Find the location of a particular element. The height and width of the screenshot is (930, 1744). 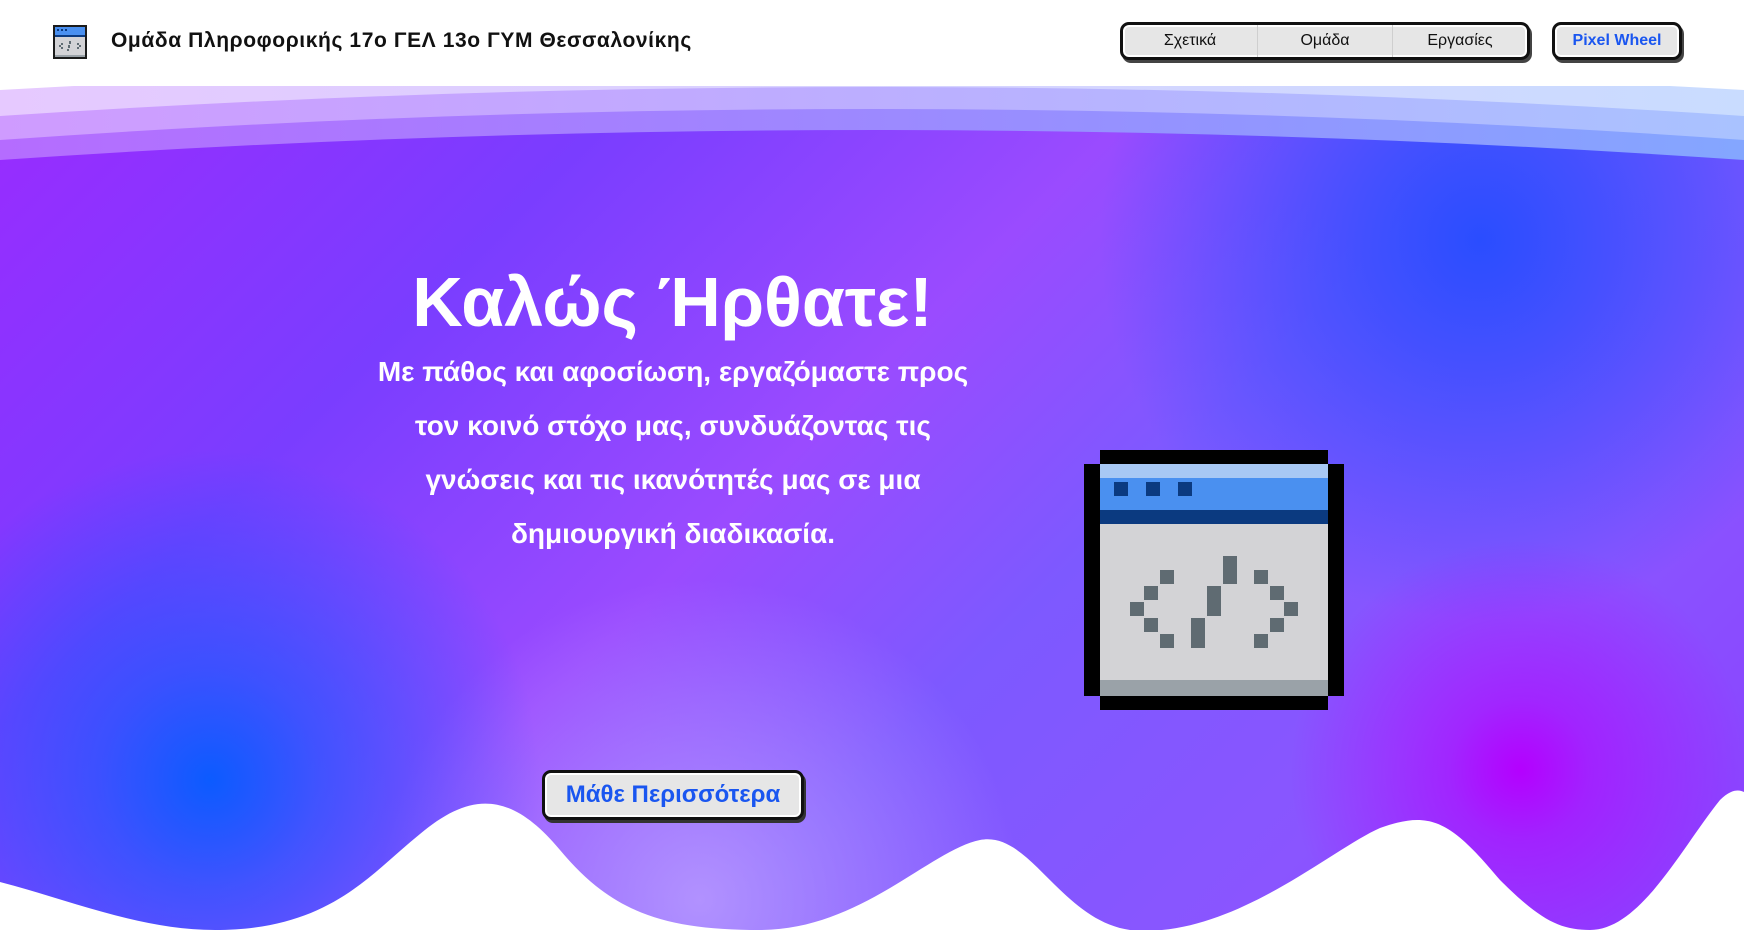

nav-item-about: Σχετικά is located at coordinates (1190, 41).